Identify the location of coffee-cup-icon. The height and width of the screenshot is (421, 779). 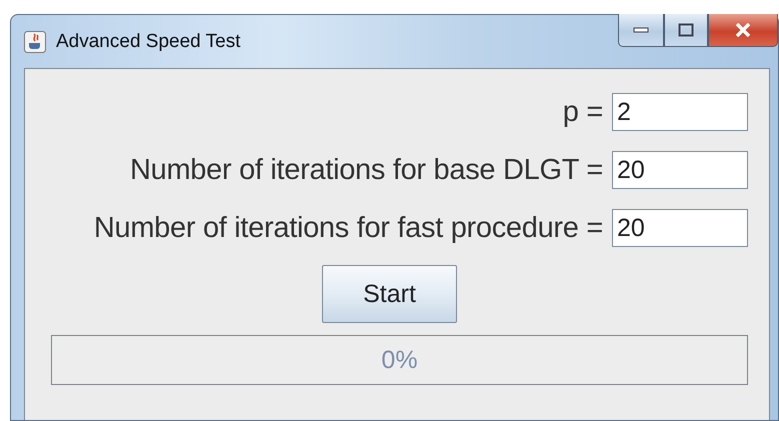
(35, 41).